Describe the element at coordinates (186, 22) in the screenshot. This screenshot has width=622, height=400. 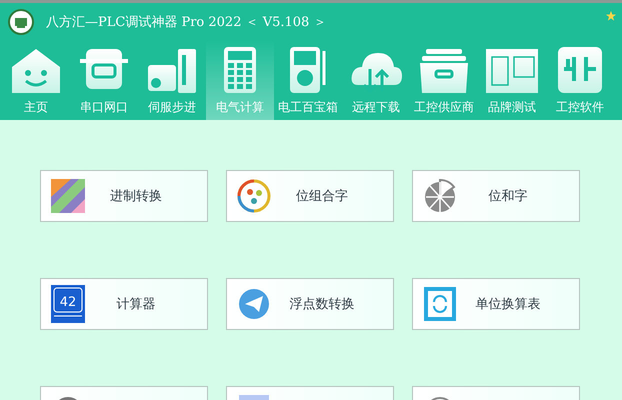
I see `window-title: 八方汇—PLC调试神器 Pro 2022 ＜ V5.108 ＞` at that location.